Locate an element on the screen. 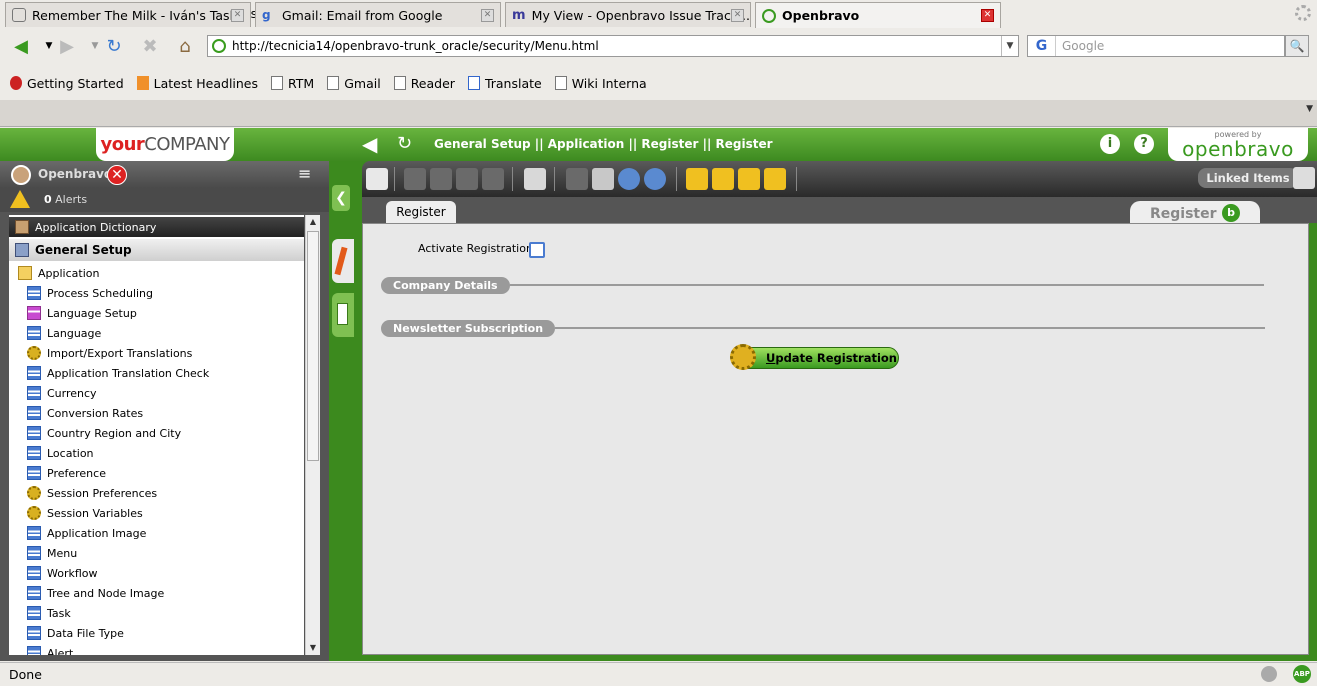 This screenshot has height=686, width=1317. tree-item: Language Setup is located at coordinates (156, 313).